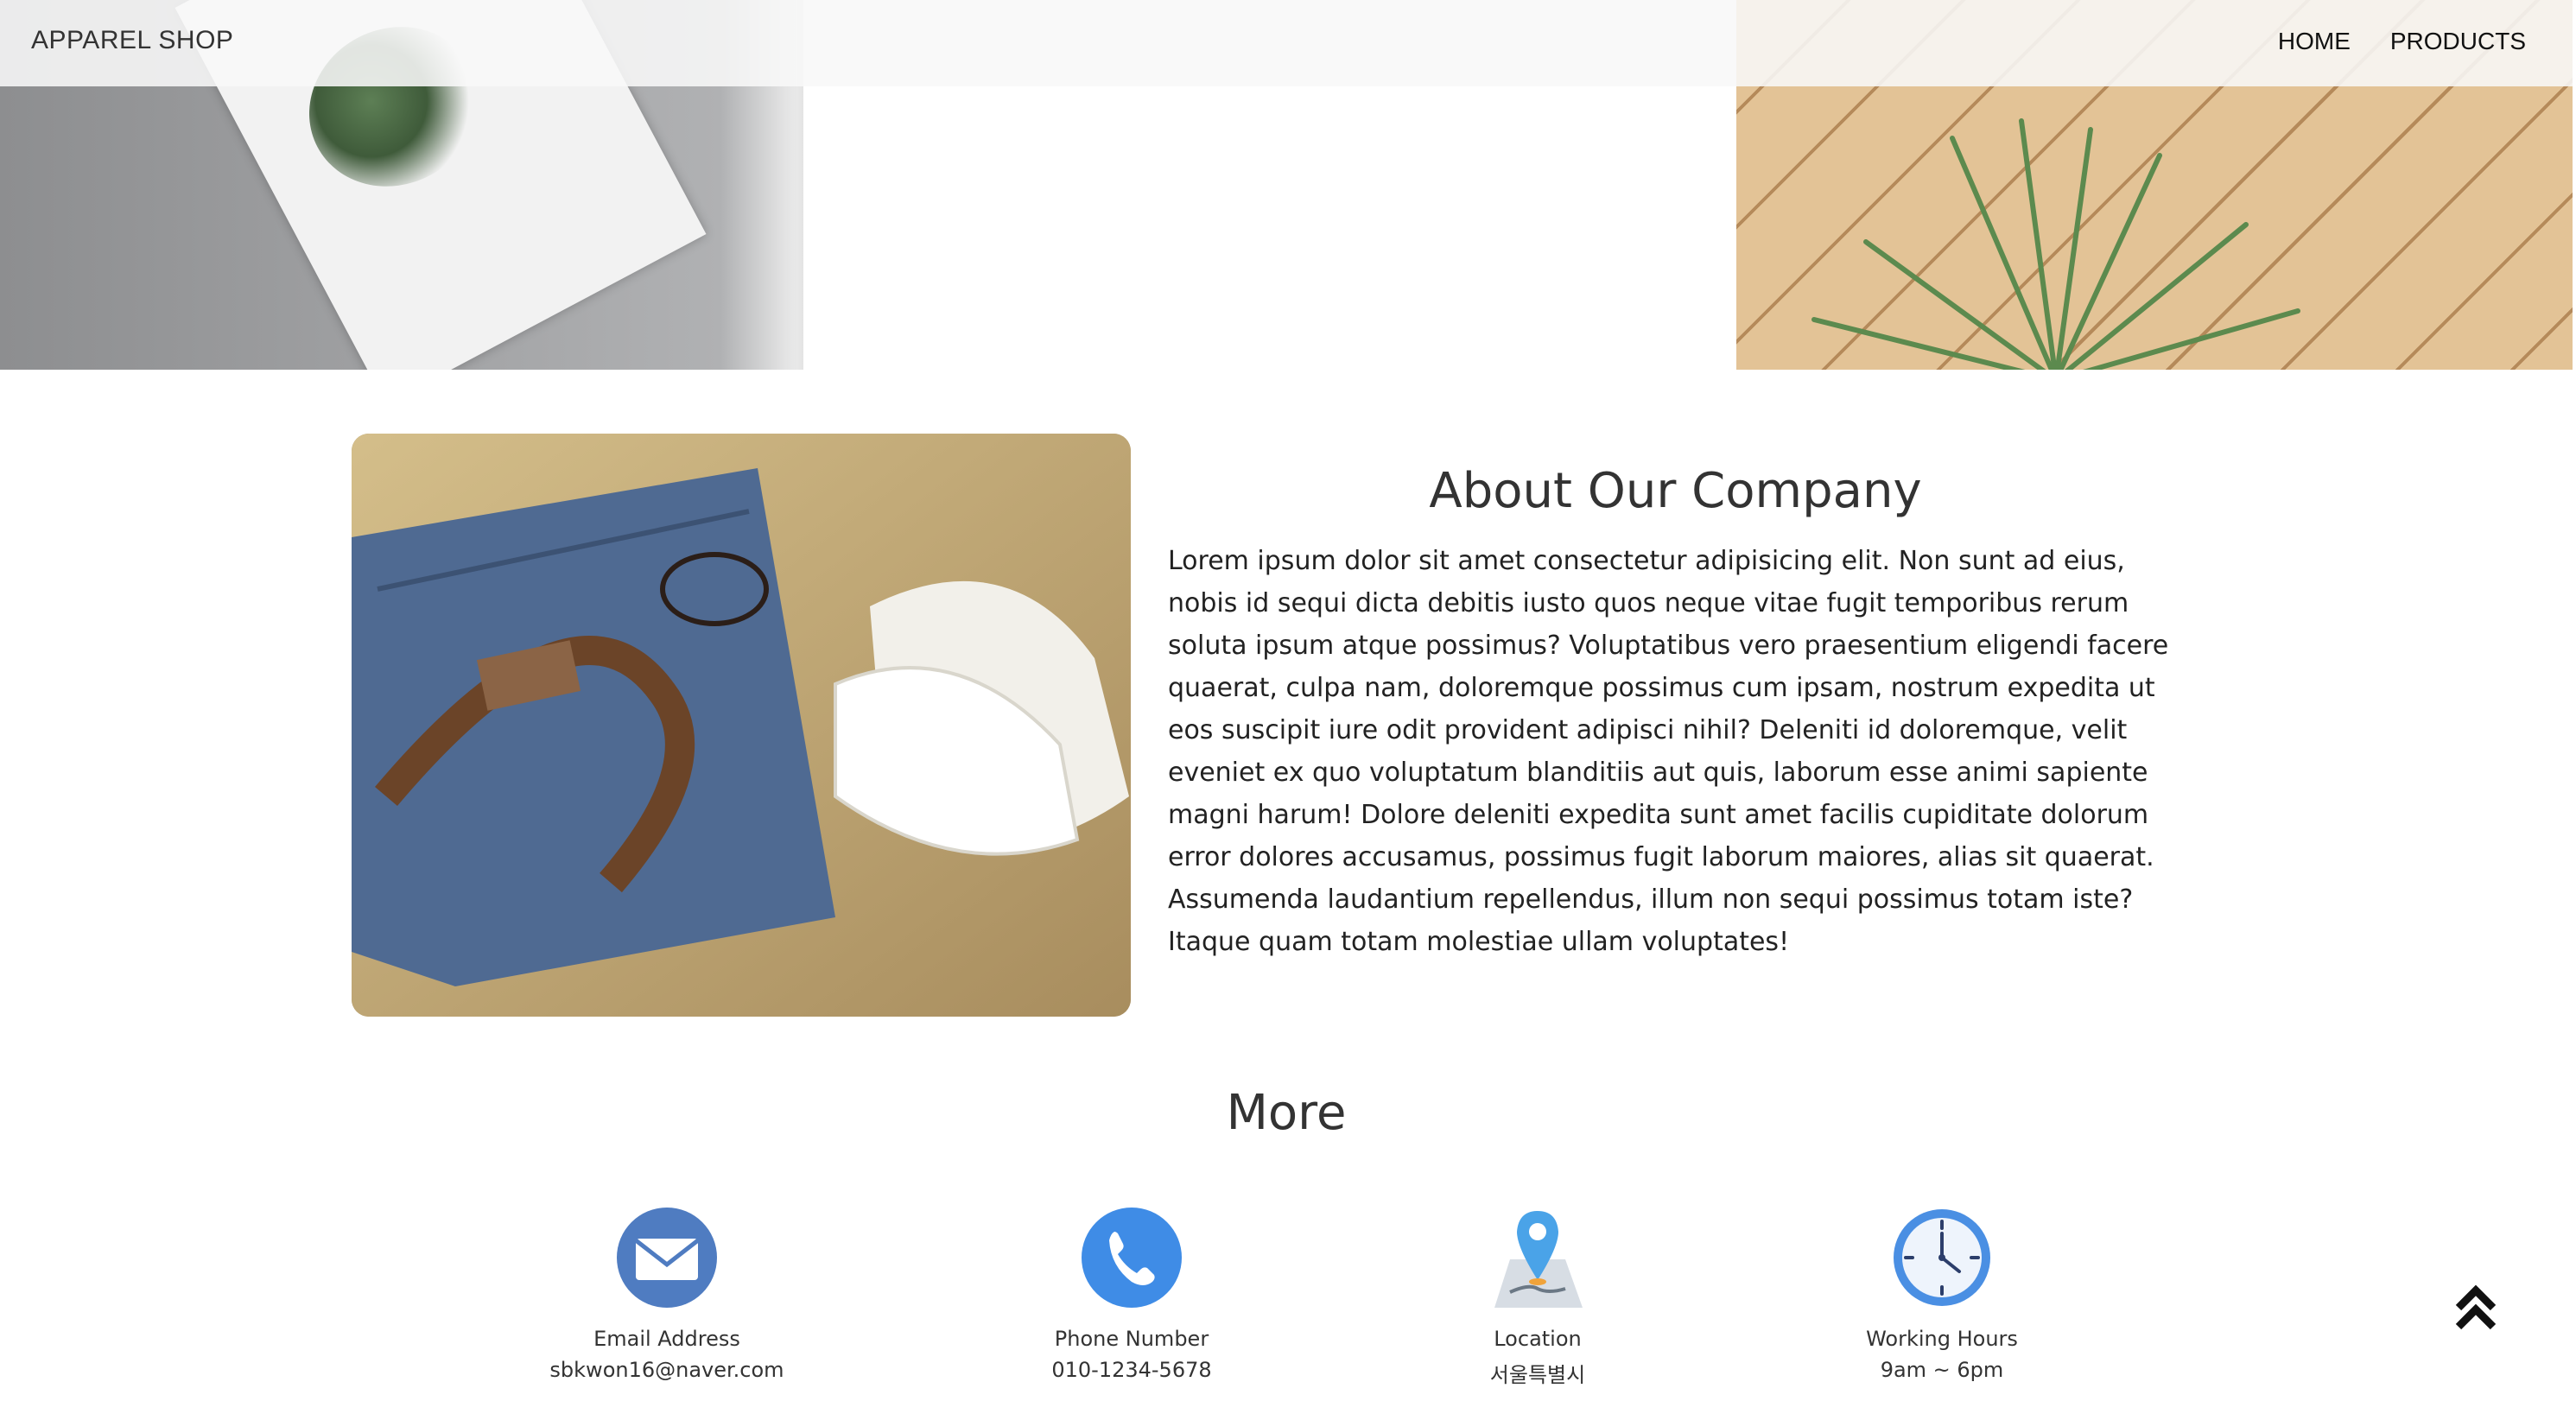  Describe the element at coordinates (1675, 491) in the screenshot. I see `about-title: About Our Company` at that location.